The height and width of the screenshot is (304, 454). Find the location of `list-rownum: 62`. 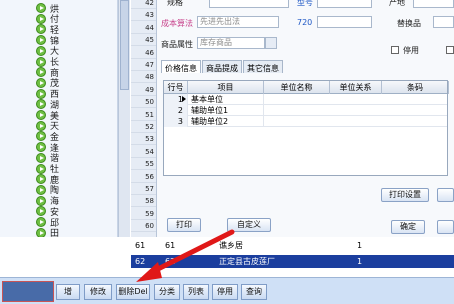

list-rownum: 62 is located at coordinates (140, 261).